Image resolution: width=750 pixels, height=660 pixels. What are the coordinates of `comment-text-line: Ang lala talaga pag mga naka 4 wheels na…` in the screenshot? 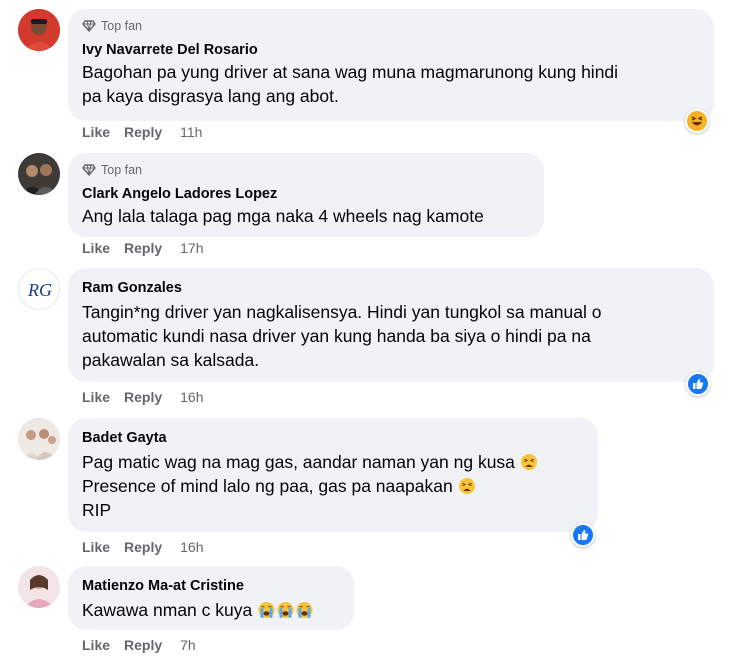 It's located at (283, 216).